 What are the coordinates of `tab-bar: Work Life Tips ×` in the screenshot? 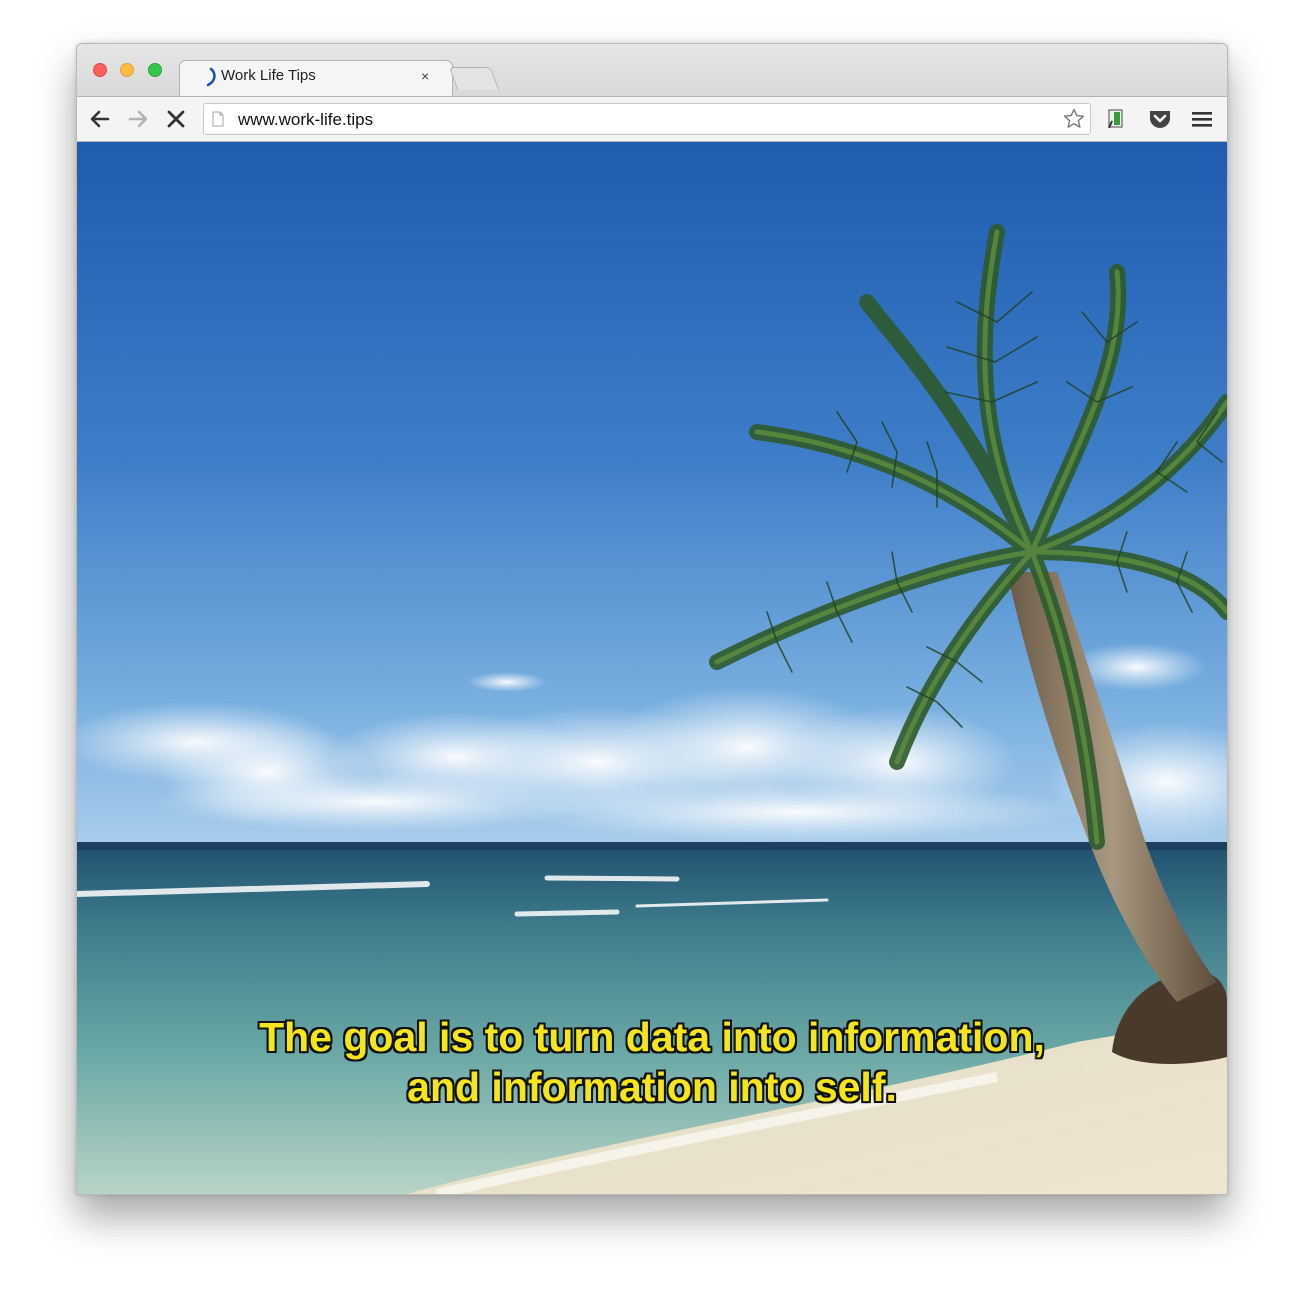 It's located at (652, 70).